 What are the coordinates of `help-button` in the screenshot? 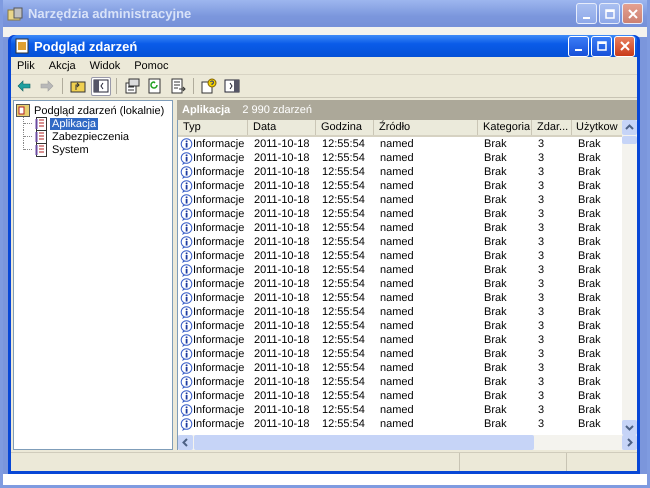 It's located at (209, 86).